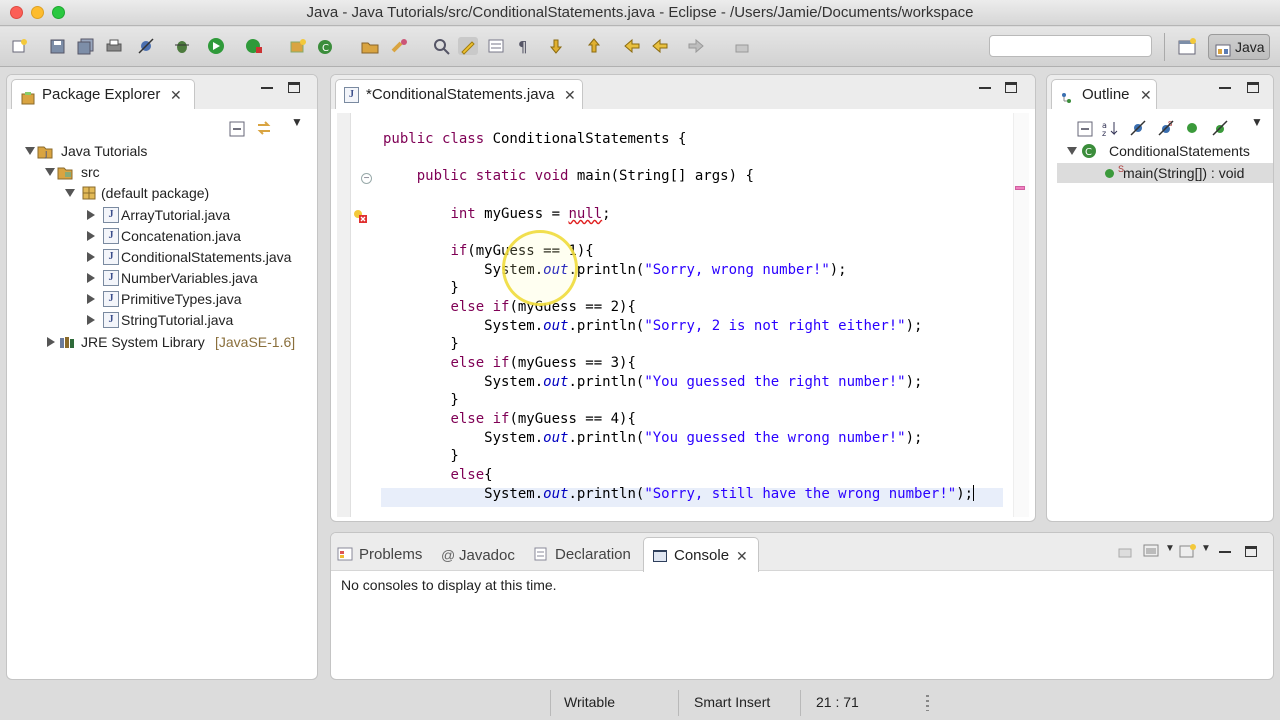 Image resolution: width=1280 pixels, height=720 pixels. Describe the element at coordinates (157, 278) in the screenshot. I see `tree-item-file: J NumberVariables.java` at that location.